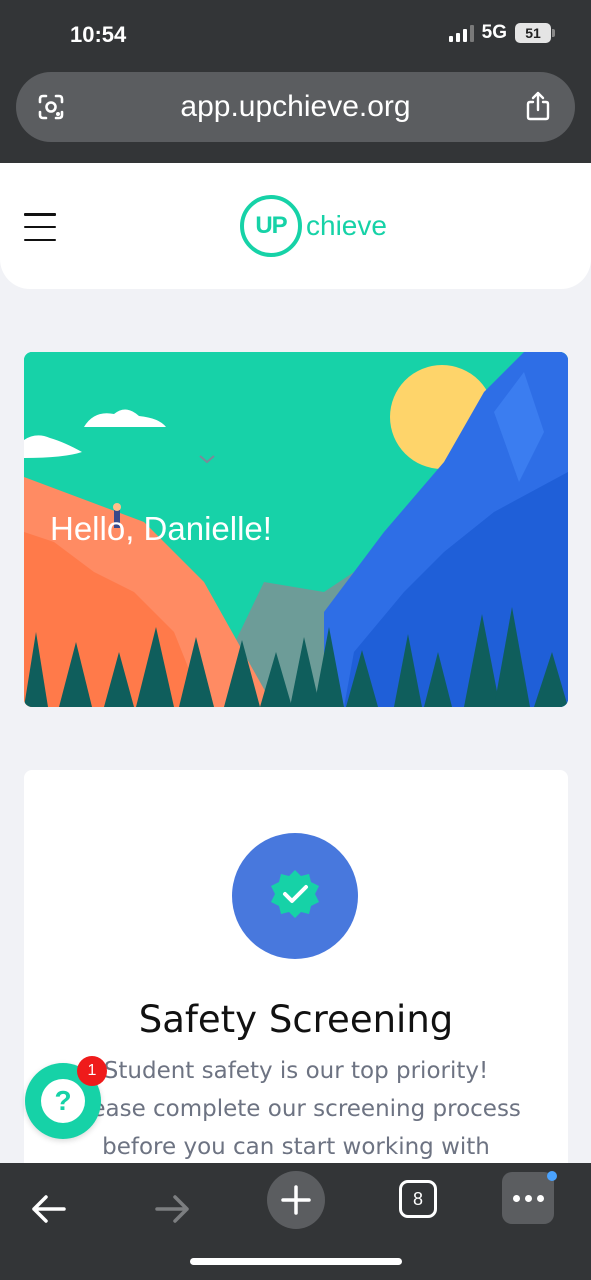 This screenshot has height=1280, width=591. I want to click on logo-rest-text: chieve, so click(346, 225).